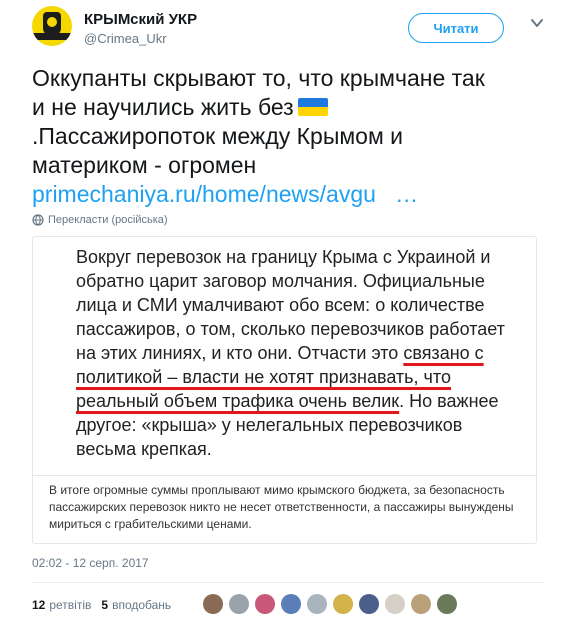  What do you see at coordinates (239, 604) in the screenshot?
I see `avatar-2-icon` at bounding box center [239, 604].